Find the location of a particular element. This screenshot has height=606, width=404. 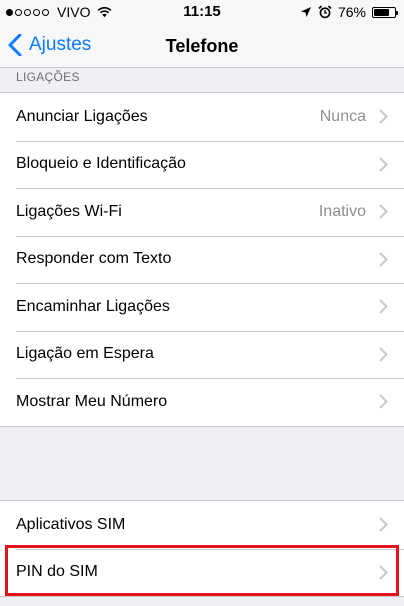

battery-icon is located at coordinates (385, 12).